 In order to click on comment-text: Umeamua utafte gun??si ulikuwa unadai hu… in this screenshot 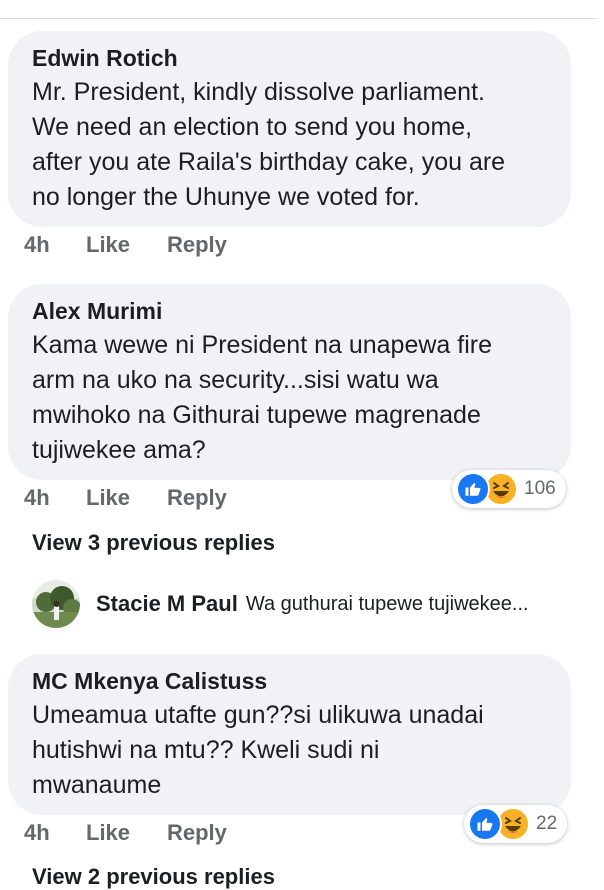, I will do `click(258, 750)`.